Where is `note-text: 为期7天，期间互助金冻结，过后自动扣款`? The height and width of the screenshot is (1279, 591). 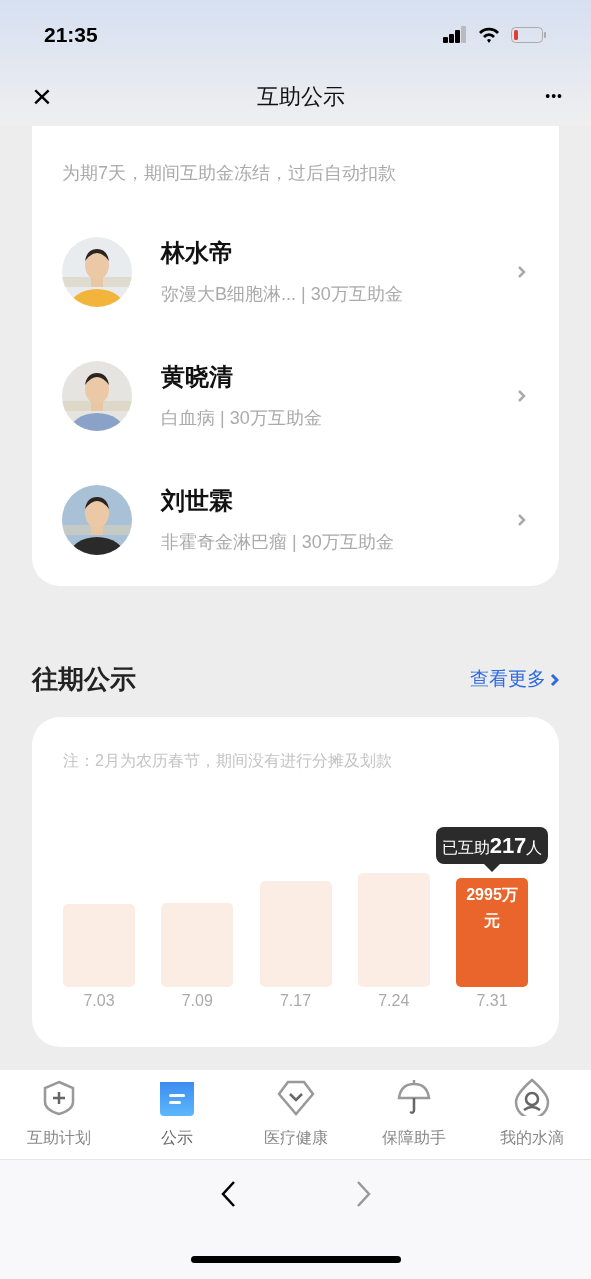 note-text: 为期7天，期间互助金冻结，过后自动扣款 is located at coordinates (229, 173).